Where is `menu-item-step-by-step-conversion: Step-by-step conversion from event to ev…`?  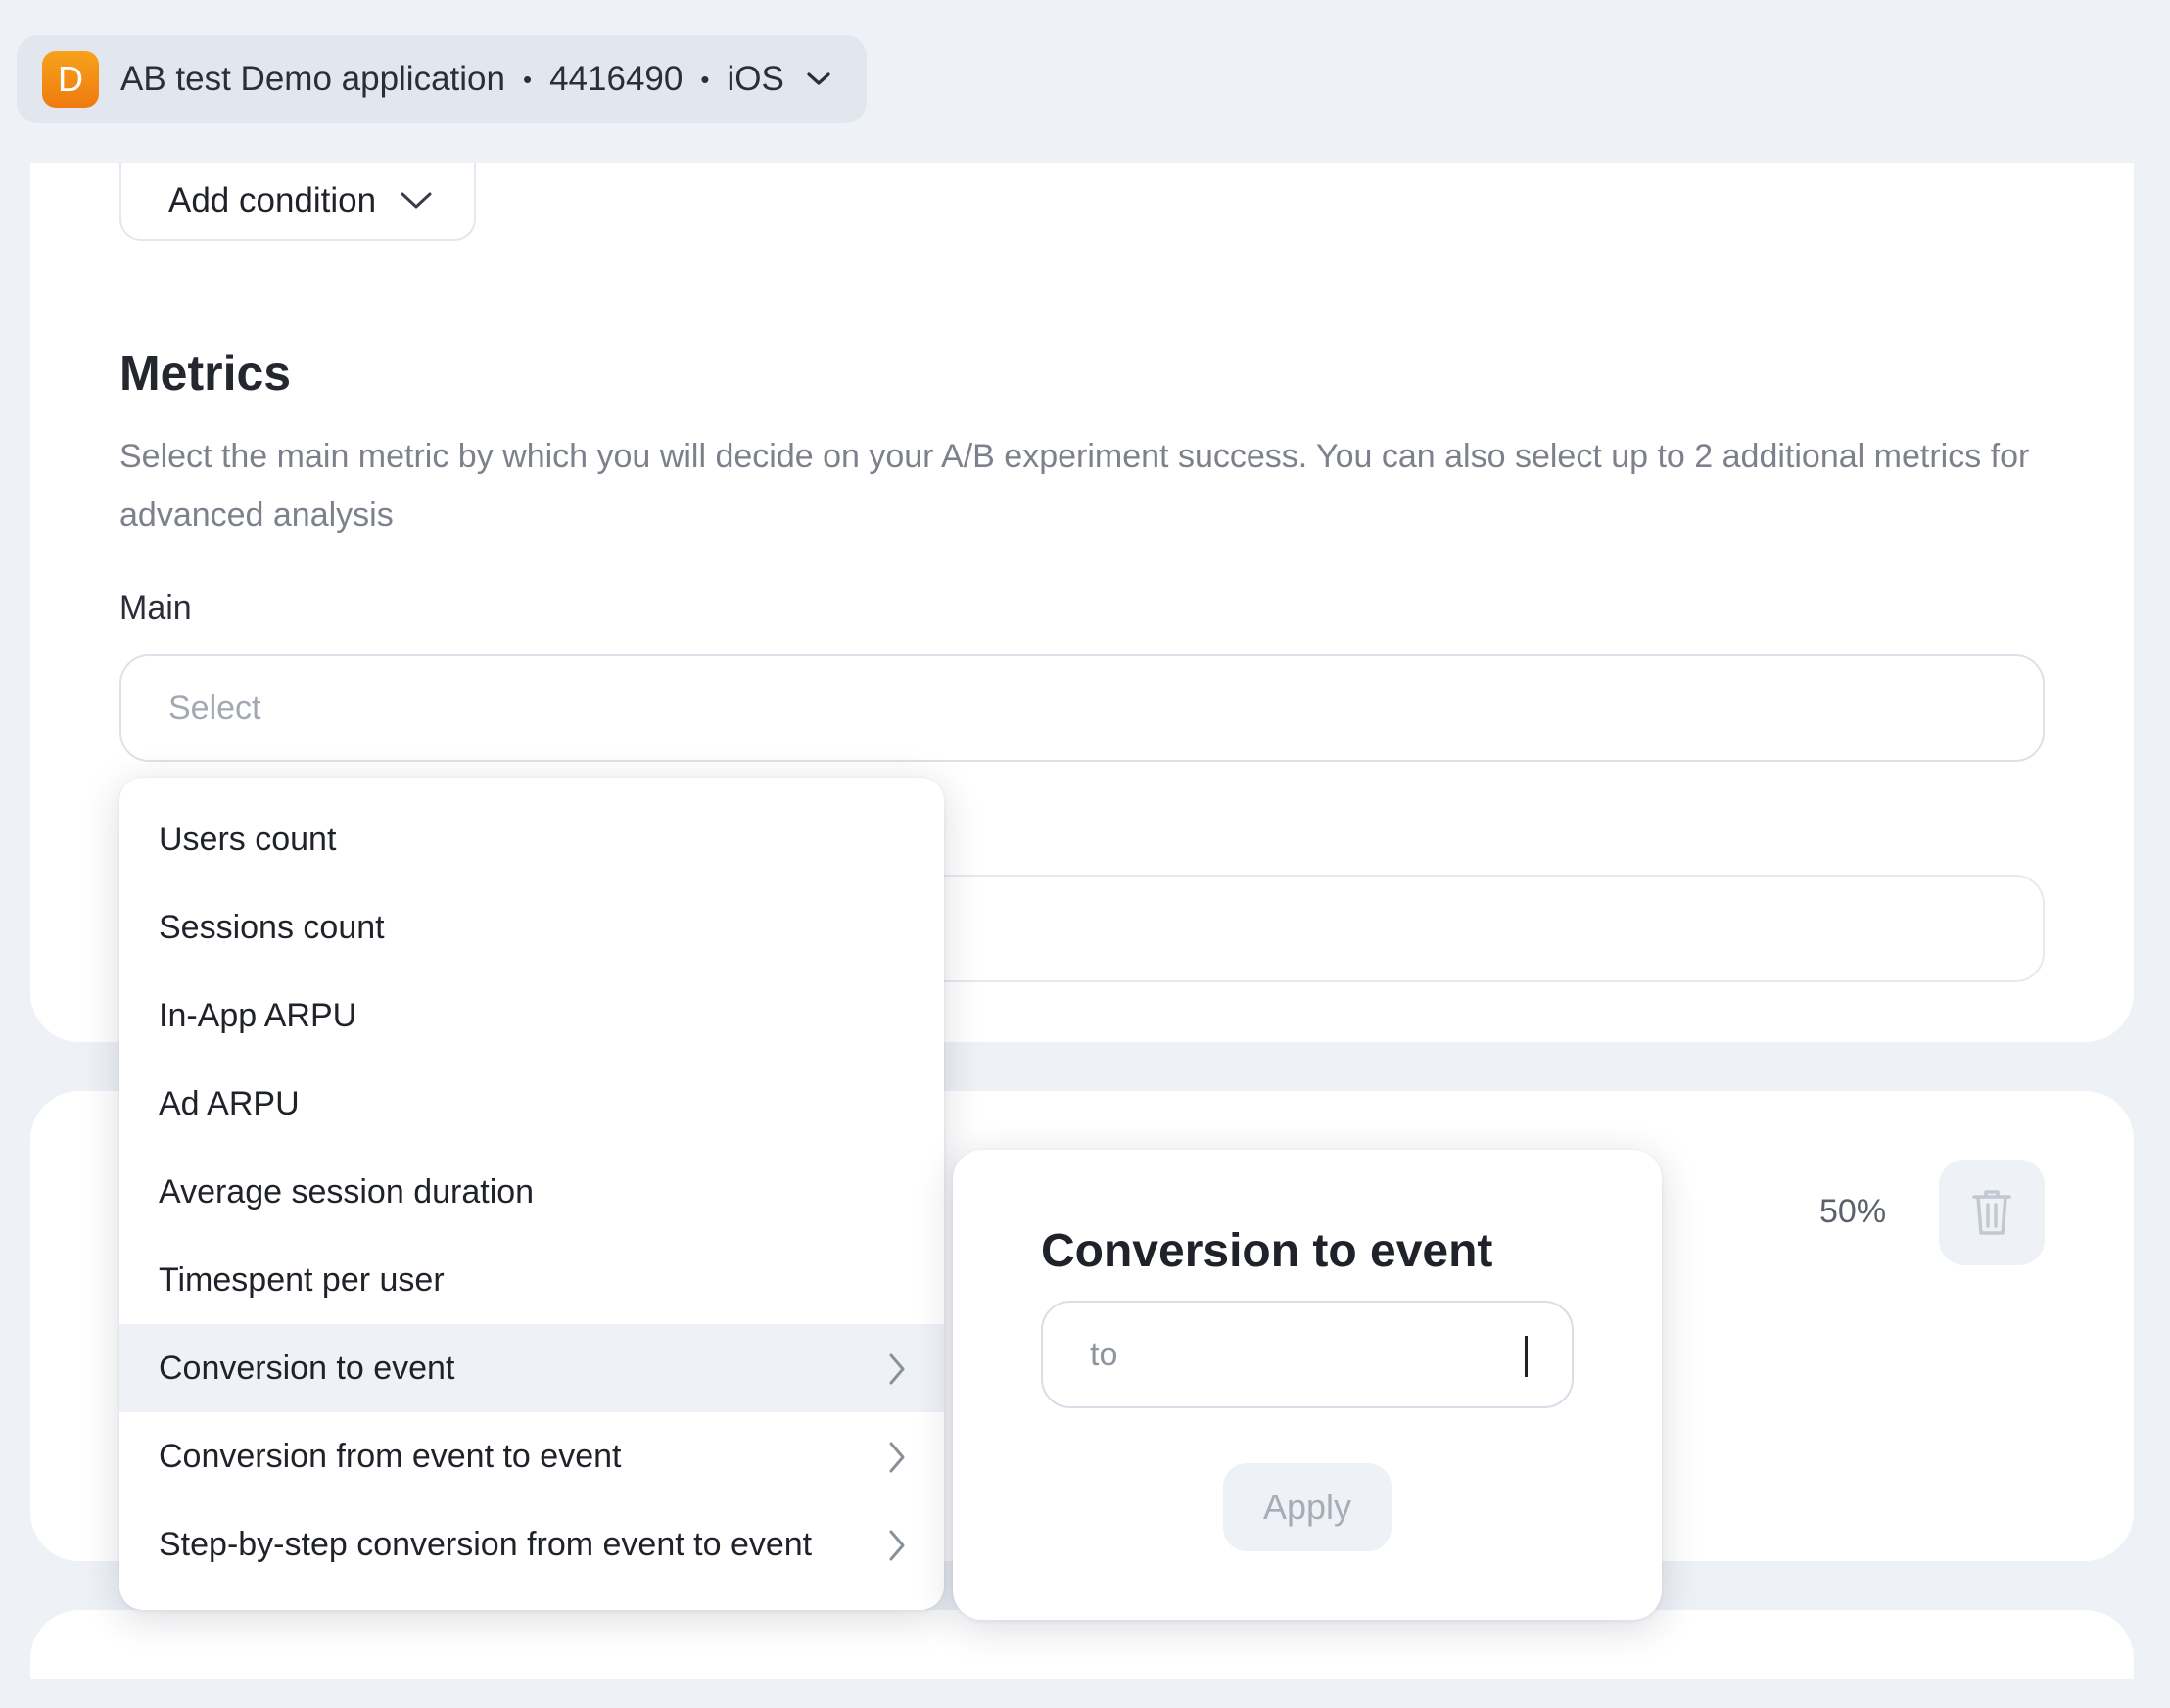
menu-item-step-by-step-conversion: Step-by-step conversion from event to ev… is located at coordinates (531, 1544).